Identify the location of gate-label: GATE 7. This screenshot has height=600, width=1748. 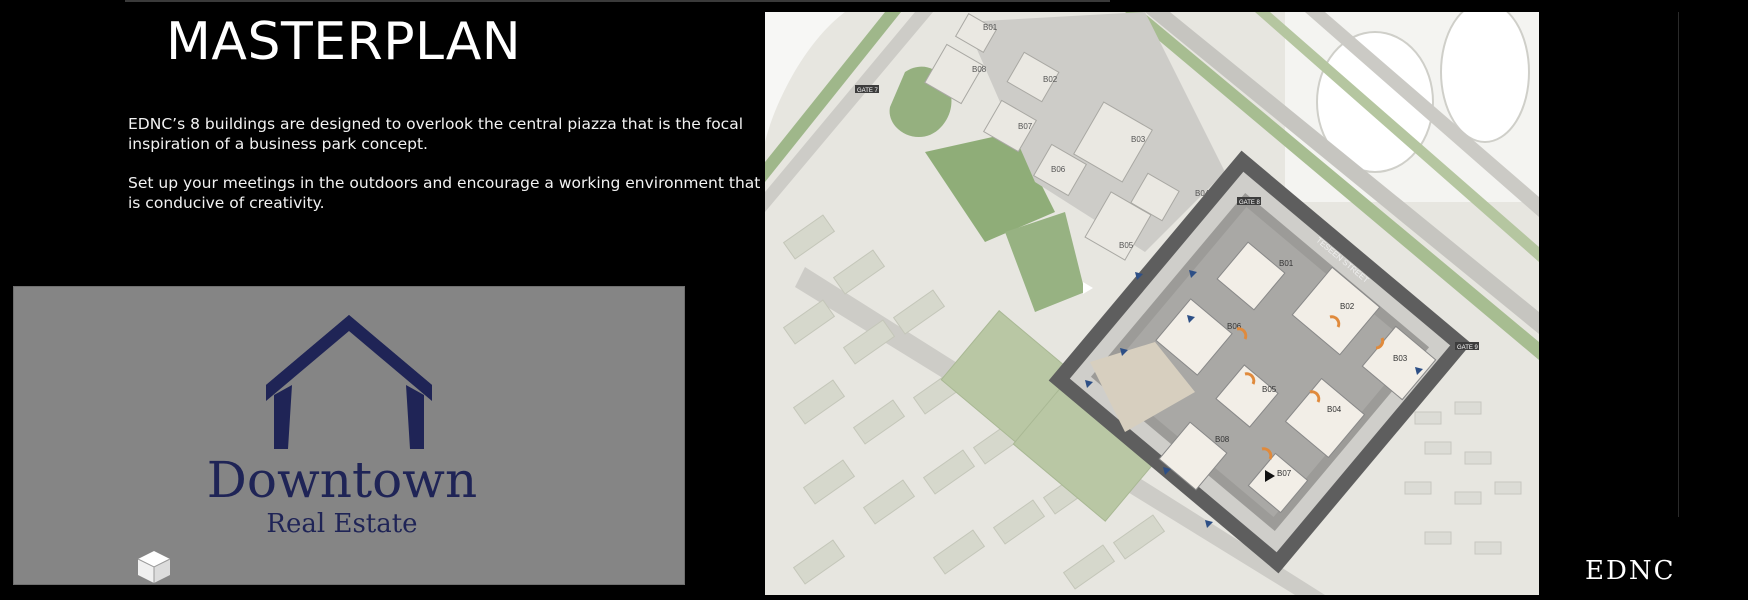
(868, 91).